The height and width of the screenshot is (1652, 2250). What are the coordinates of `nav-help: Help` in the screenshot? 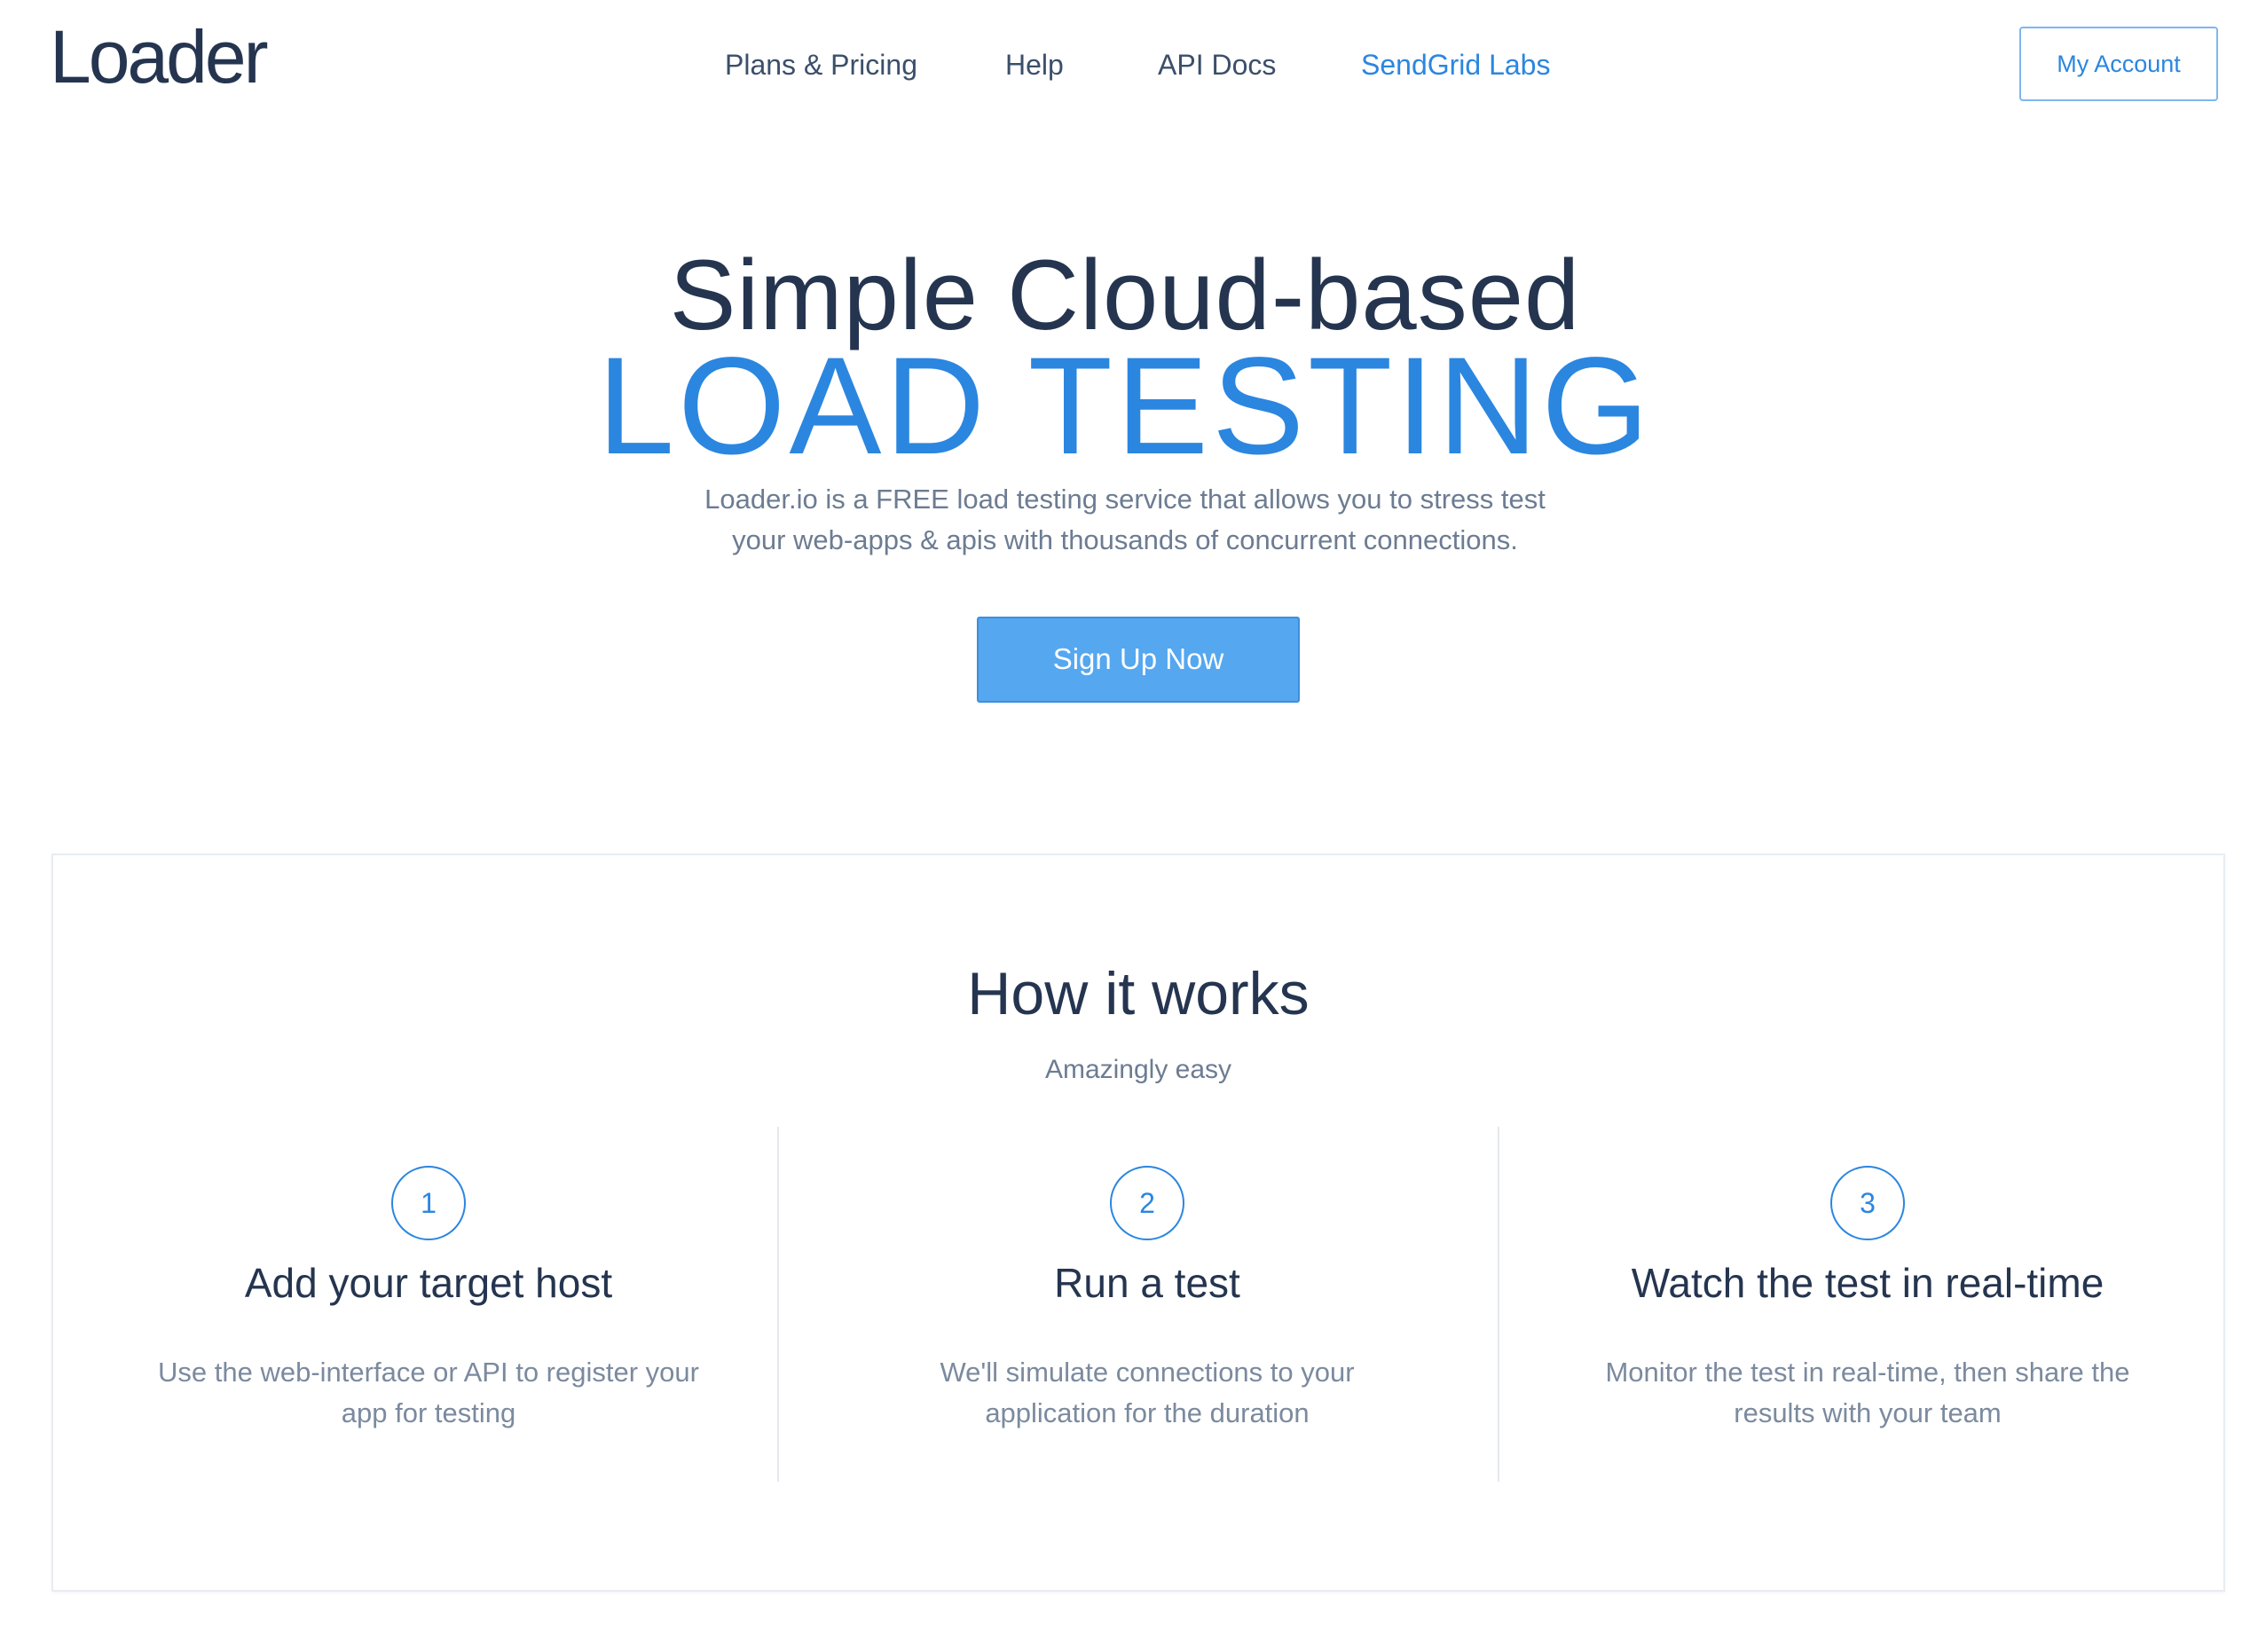 It's located at (1034, 65).